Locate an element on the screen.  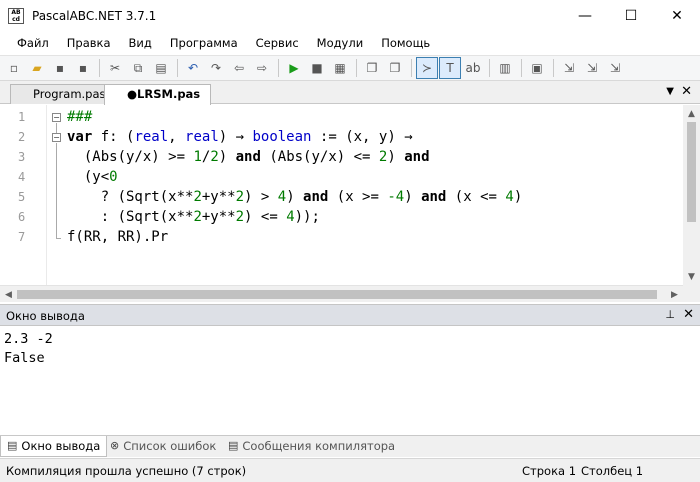
tab-program-pas: Program.pas is located at coordinates (63, 94).